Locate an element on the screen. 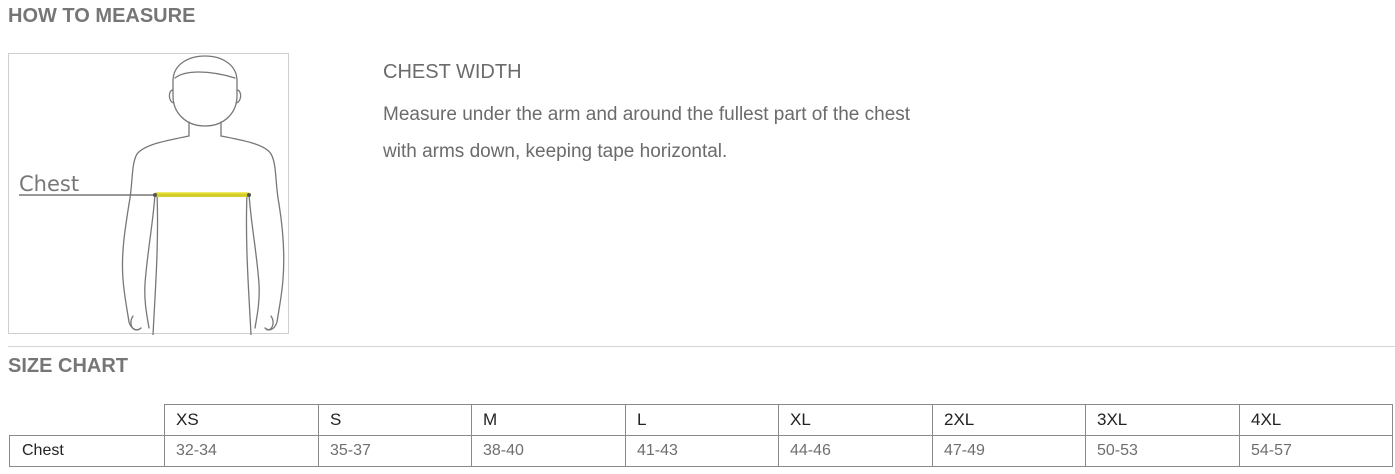  size-header-cell: XL is located at coordinates (855, 420).